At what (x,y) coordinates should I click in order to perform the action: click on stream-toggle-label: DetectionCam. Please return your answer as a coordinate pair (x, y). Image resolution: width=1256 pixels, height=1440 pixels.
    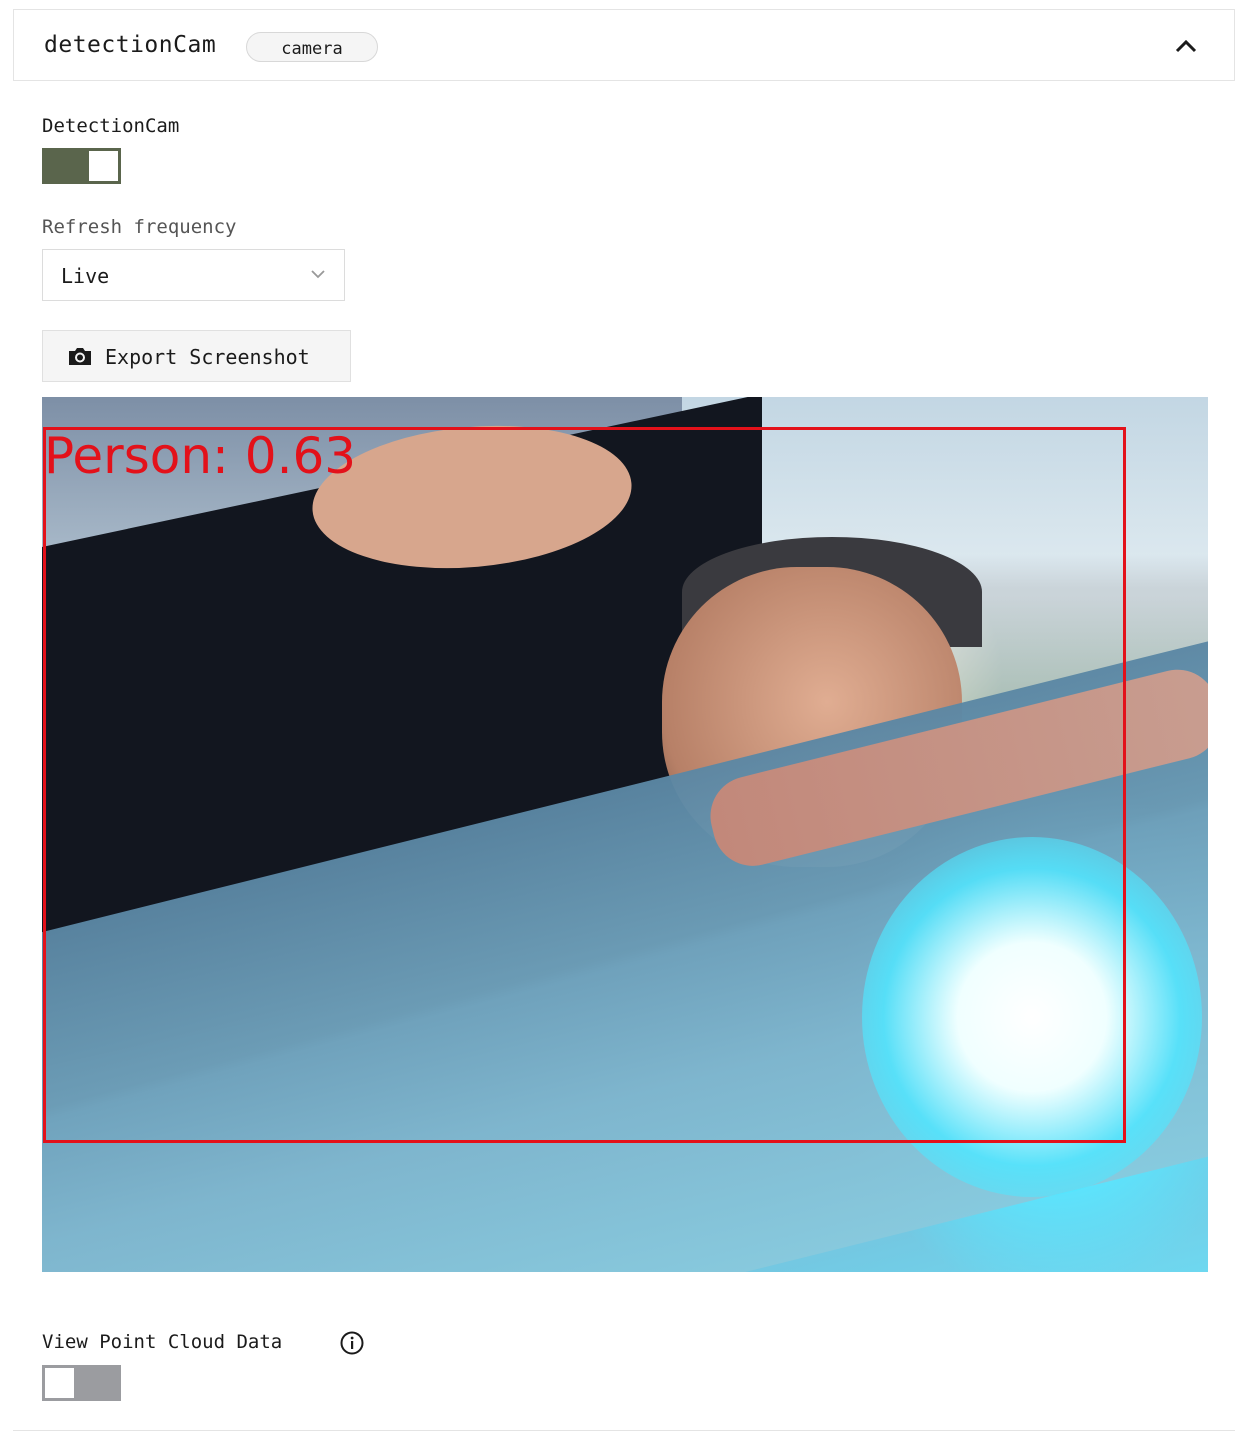
    Looking at the image, I should click on (111, 126).